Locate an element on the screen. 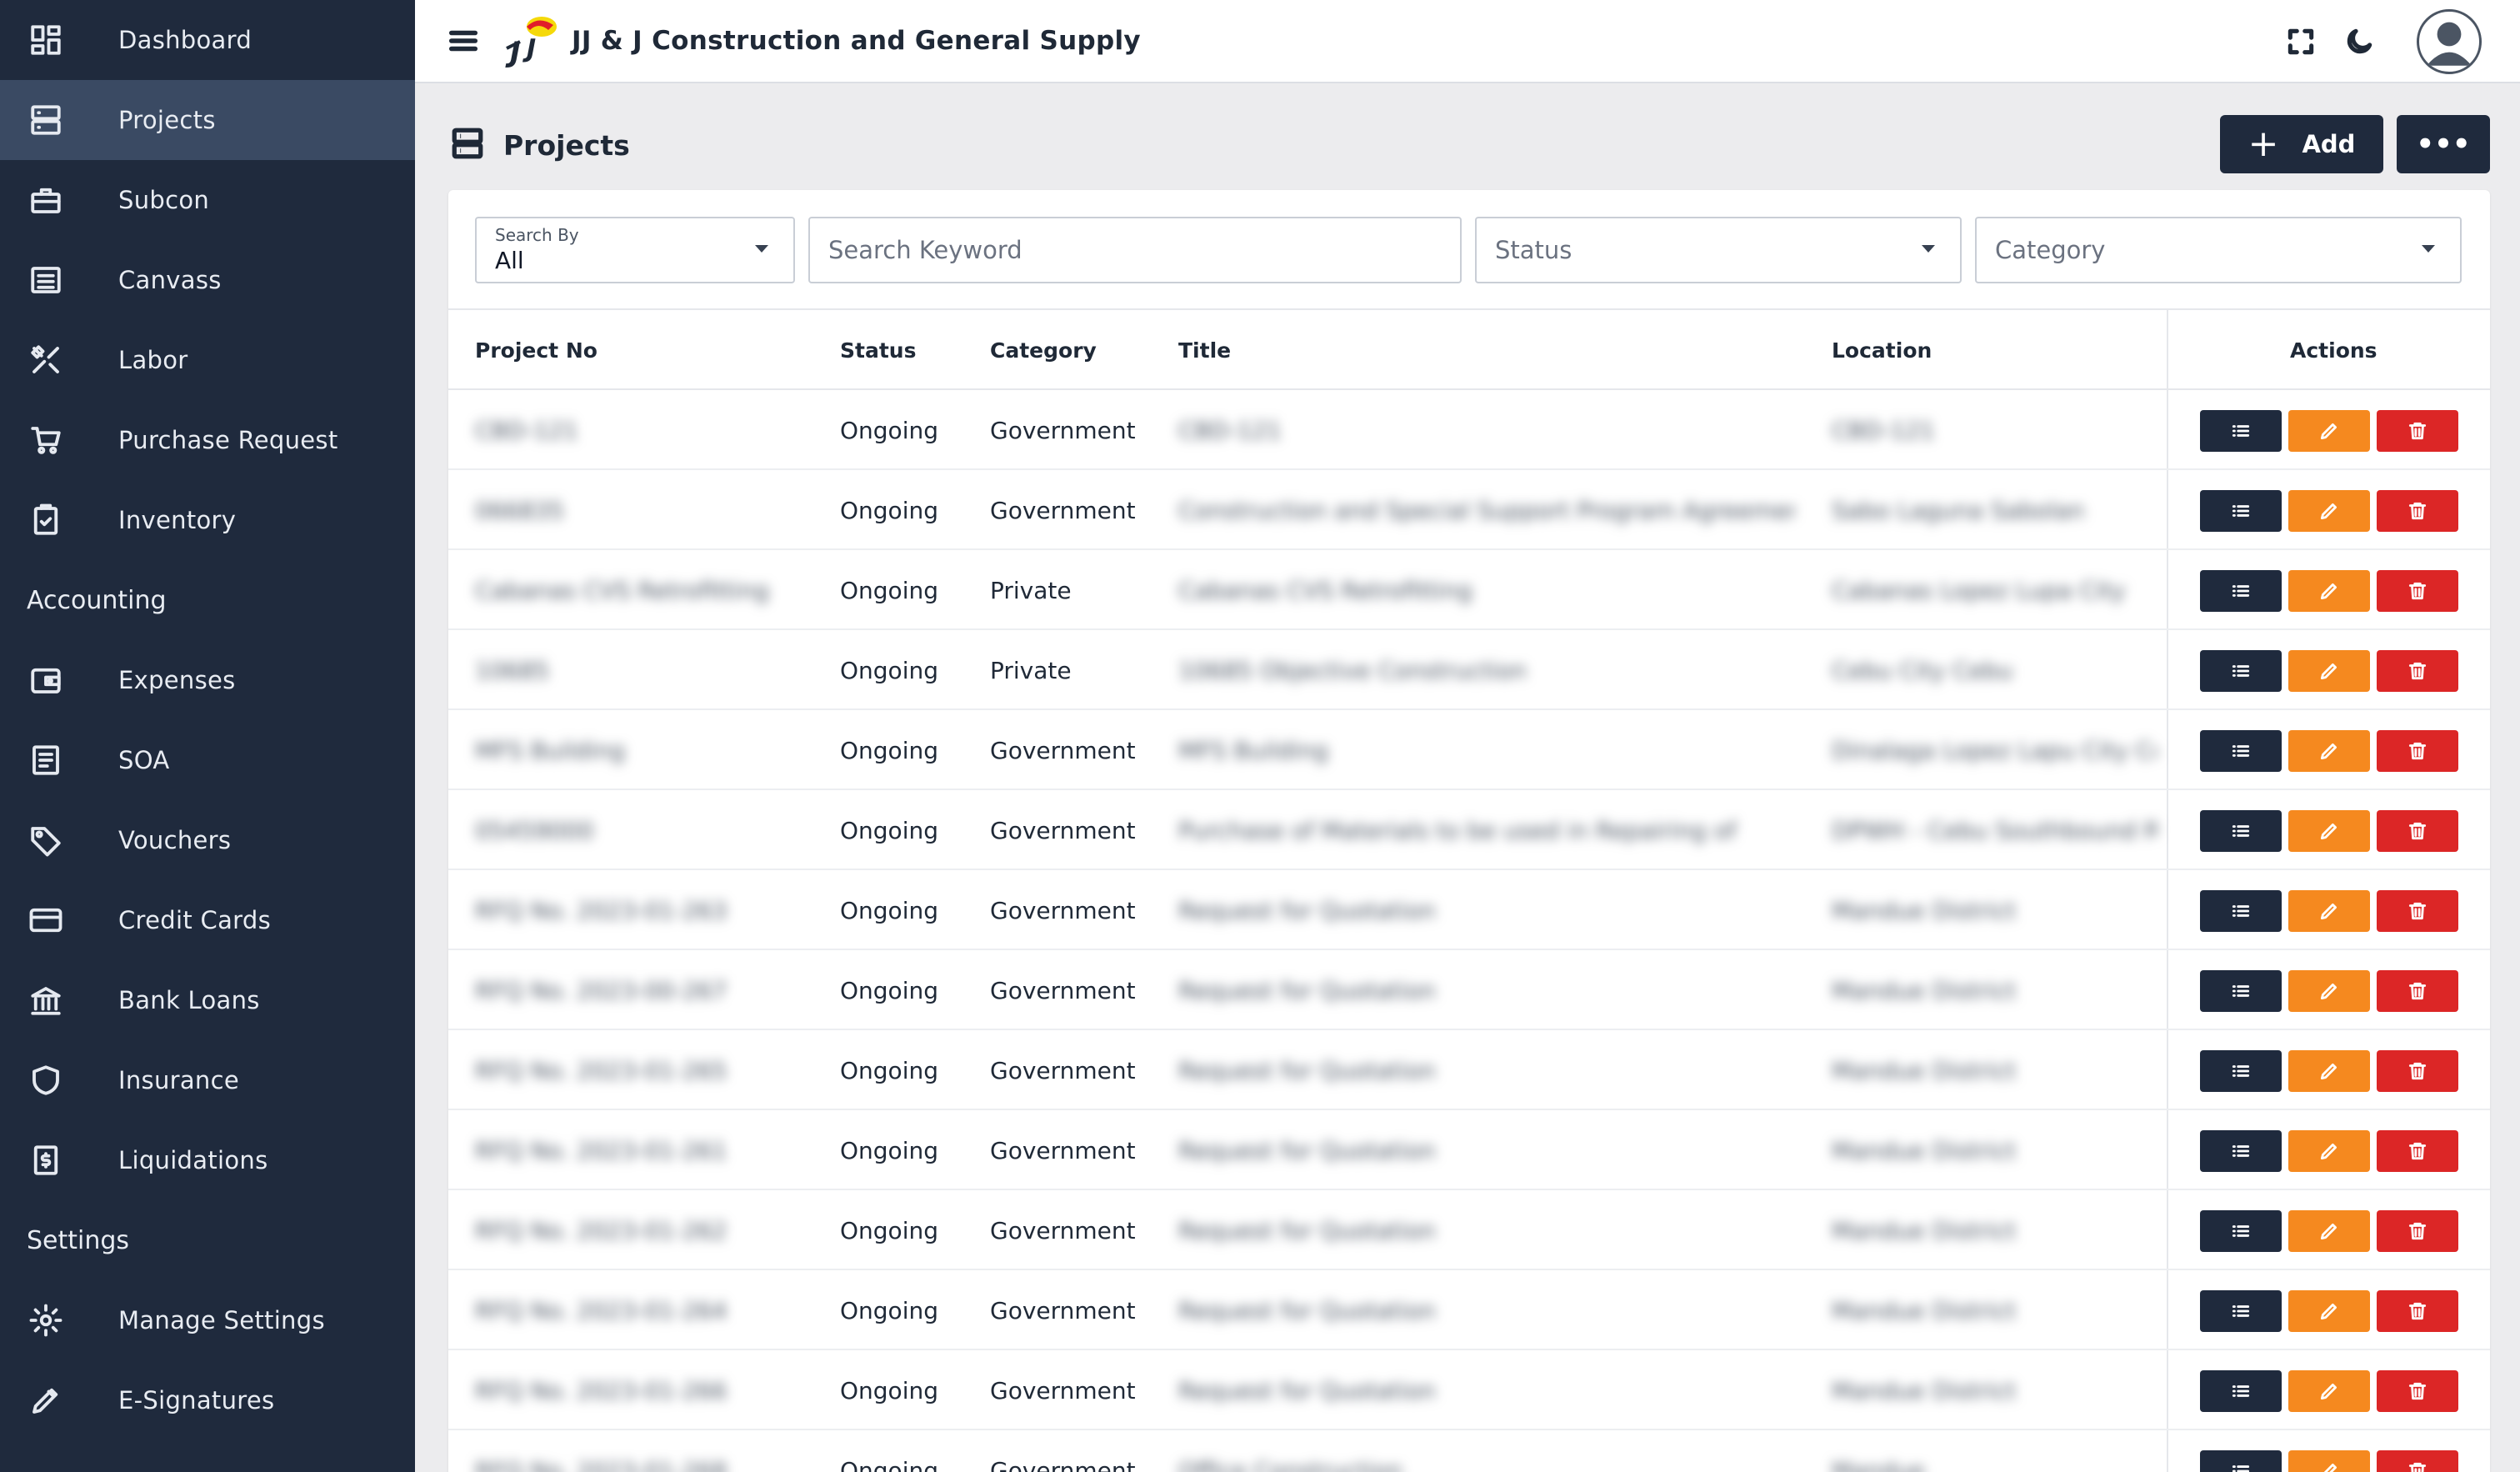  sidebar-item-bank-loans: Bank Loans is located at coordinates (207, 1000).